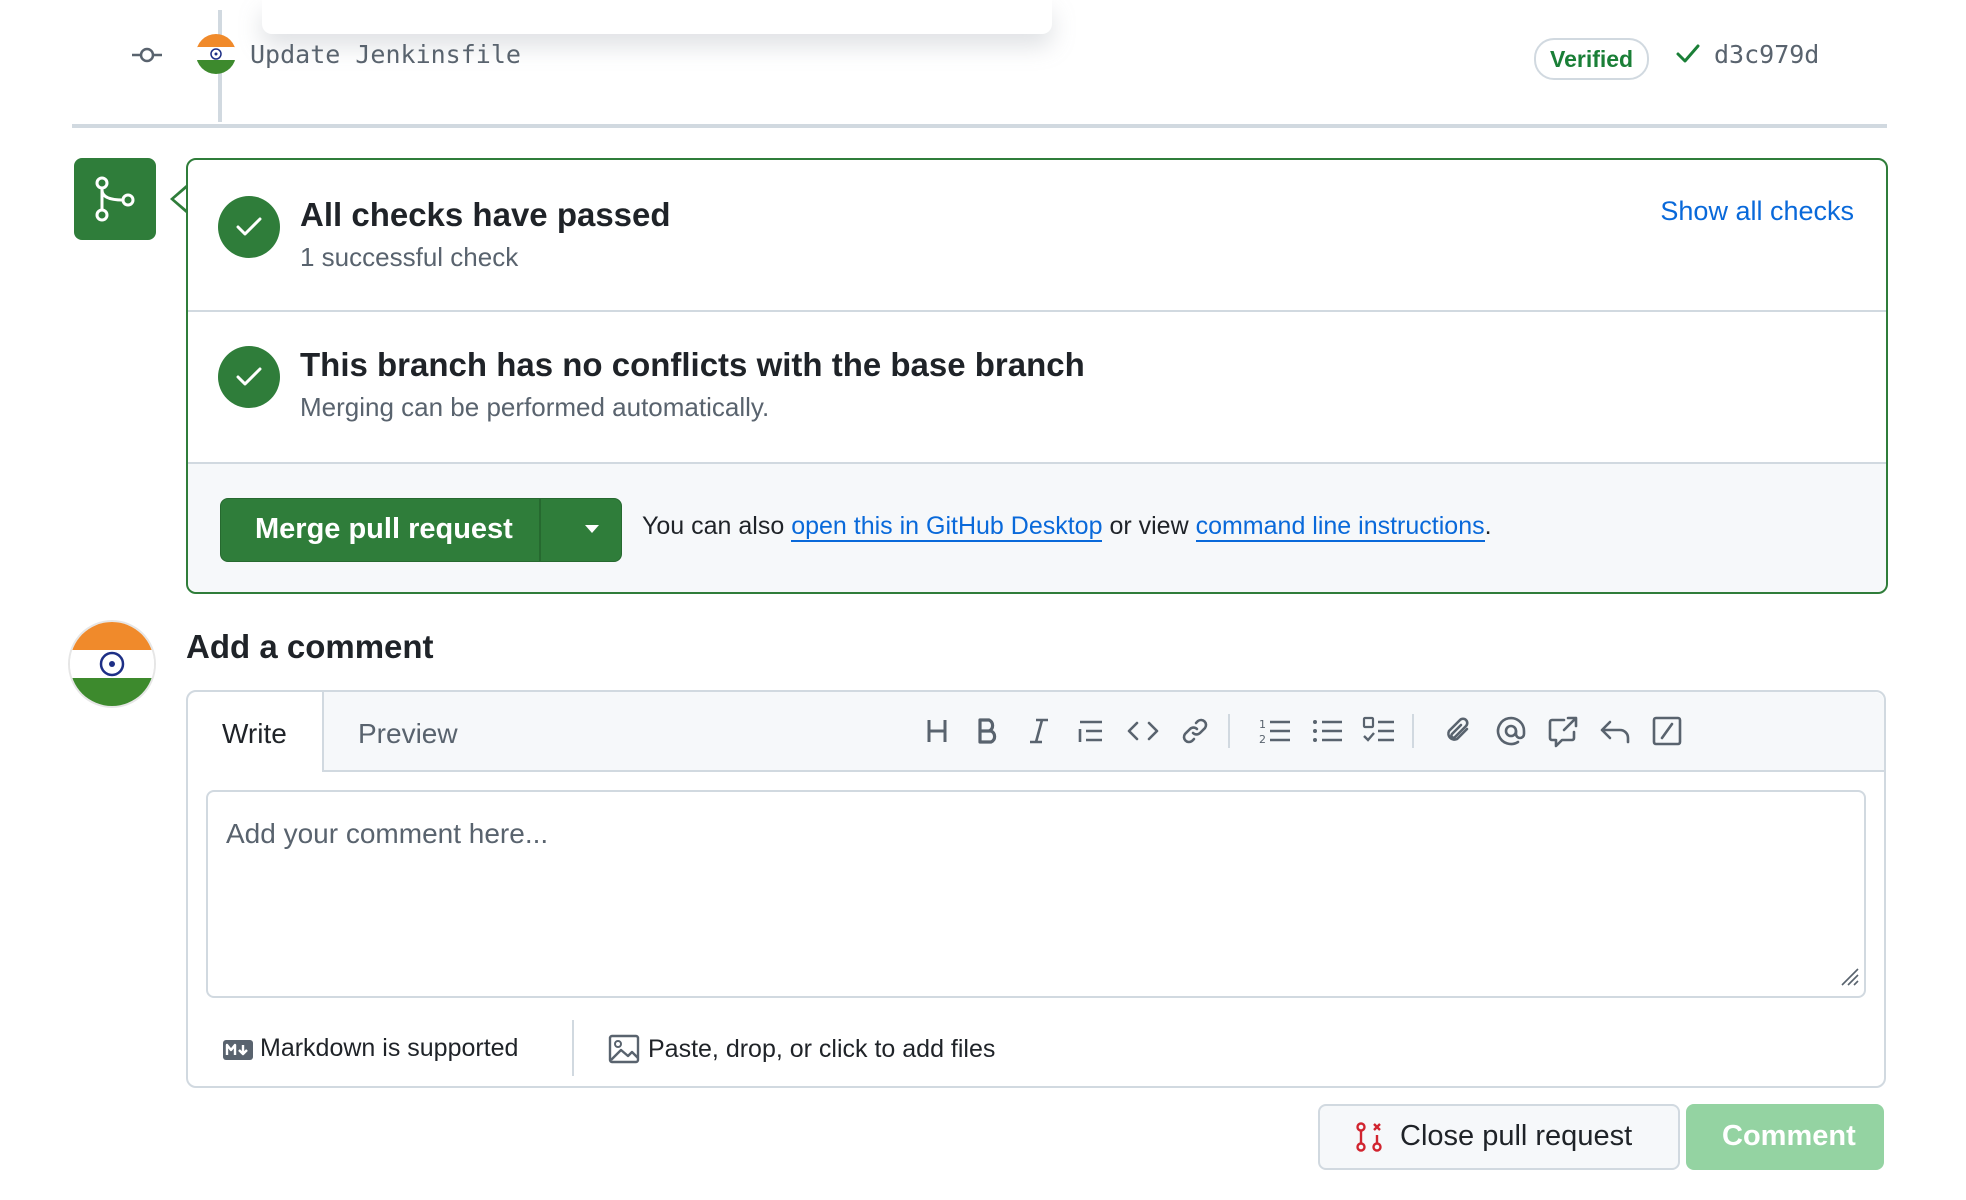  I want to click on merge-button-label: Merge pull request, so click(384, 529).